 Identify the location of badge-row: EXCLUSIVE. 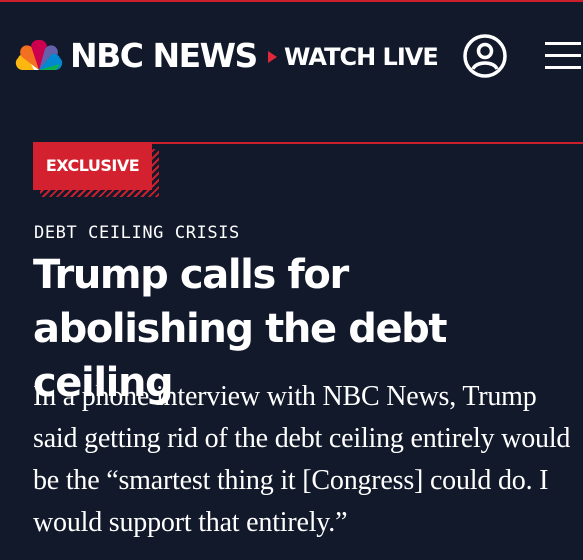
(291, 172).